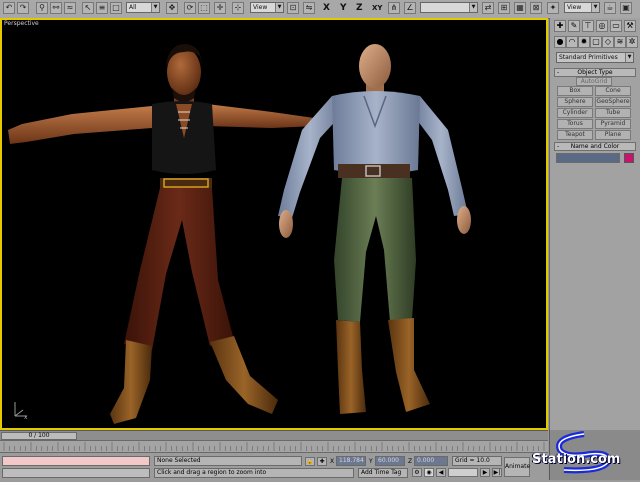  Describe the element at coordinates (238, 8) in the screenshot. I see `use-pivot-icon: ⊹` at that location.